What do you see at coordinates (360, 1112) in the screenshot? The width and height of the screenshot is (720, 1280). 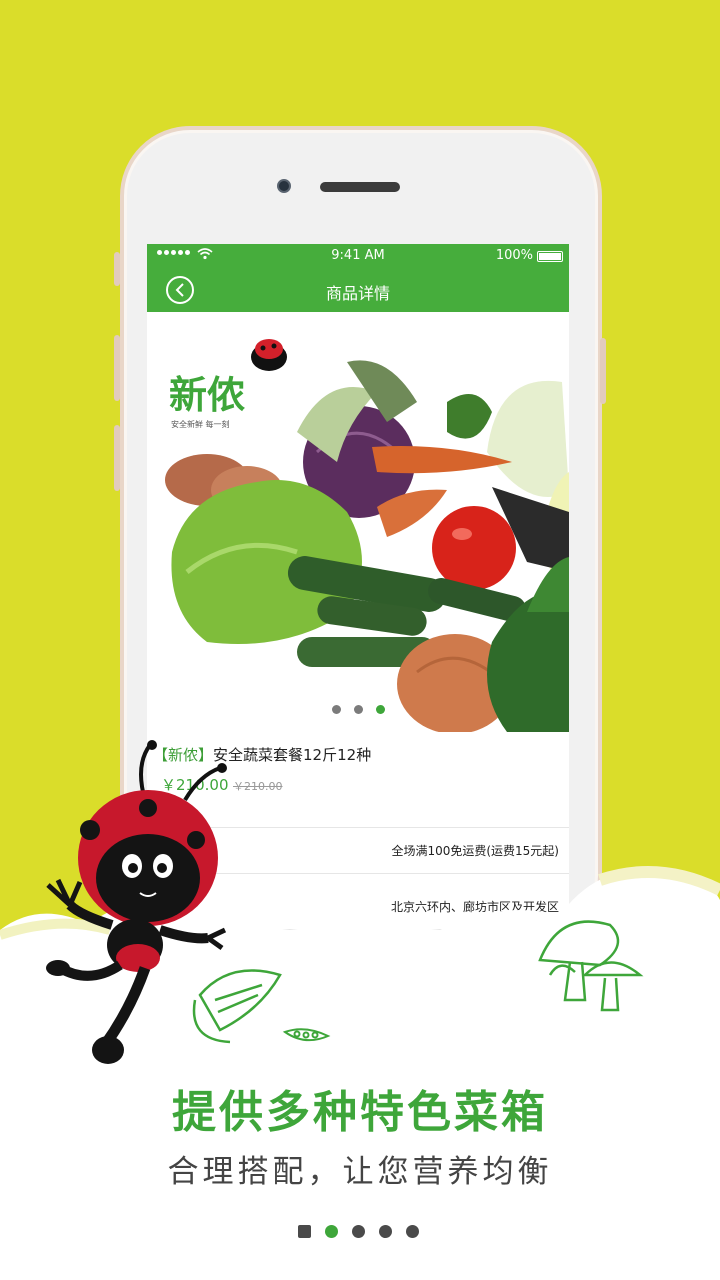 I see `headline: 提供多种特色菜箱` at bounding box center [360, 1112].